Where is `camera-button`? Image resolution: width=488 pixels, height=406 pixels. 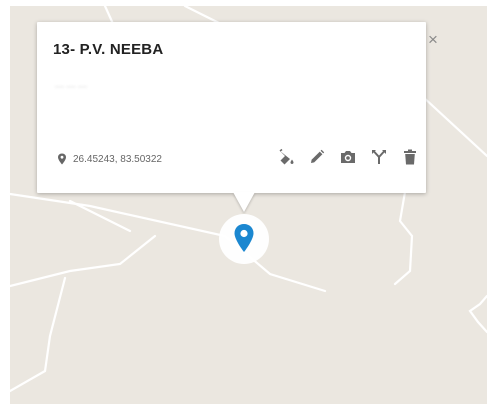
camera-button is located at coordinates (348, 157).